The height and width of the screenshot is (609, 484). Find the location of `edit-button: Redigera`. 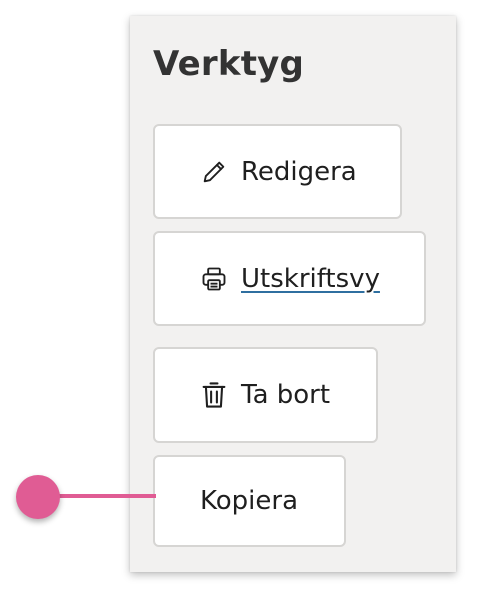

edit-button: Redigera is located at coordinates (277, 171).